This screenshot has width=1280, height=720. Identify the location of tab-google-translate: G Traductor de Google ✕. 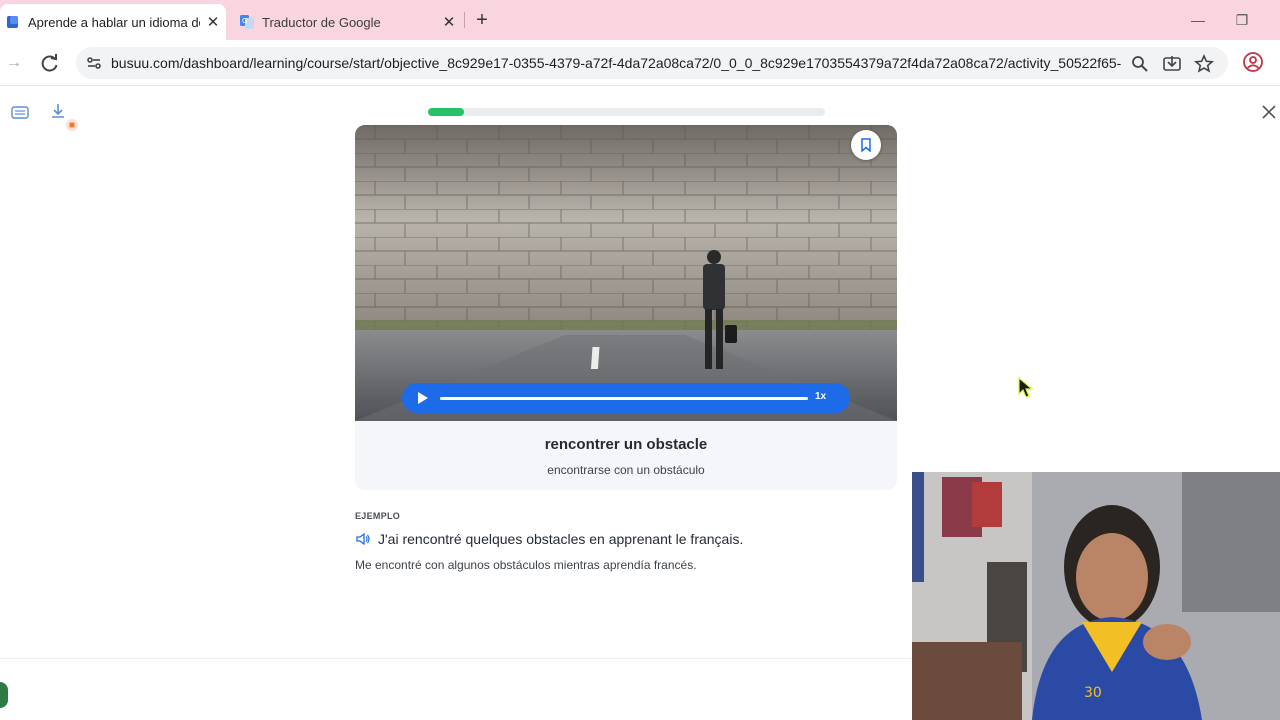
(347, 22).